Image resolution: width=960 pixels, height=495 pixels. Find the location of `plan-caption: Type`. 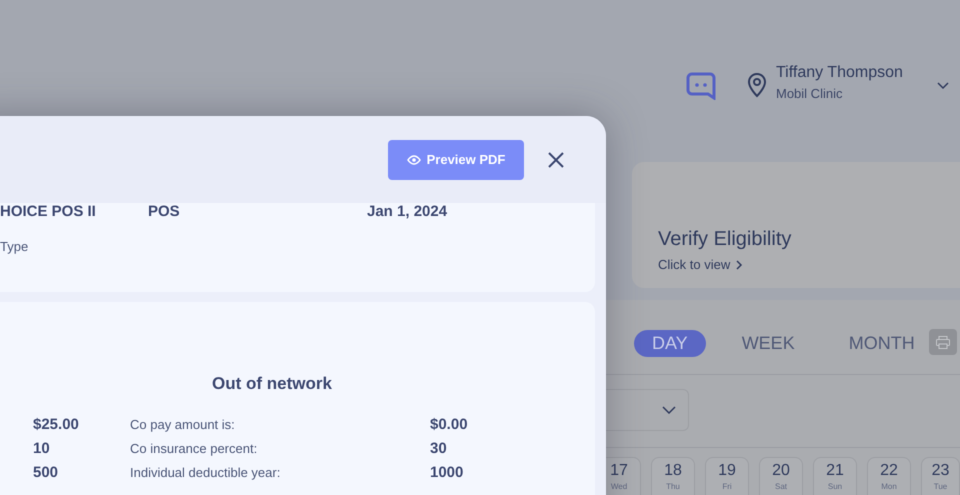

plan-caption: Type is located at coordinates (15, 246).